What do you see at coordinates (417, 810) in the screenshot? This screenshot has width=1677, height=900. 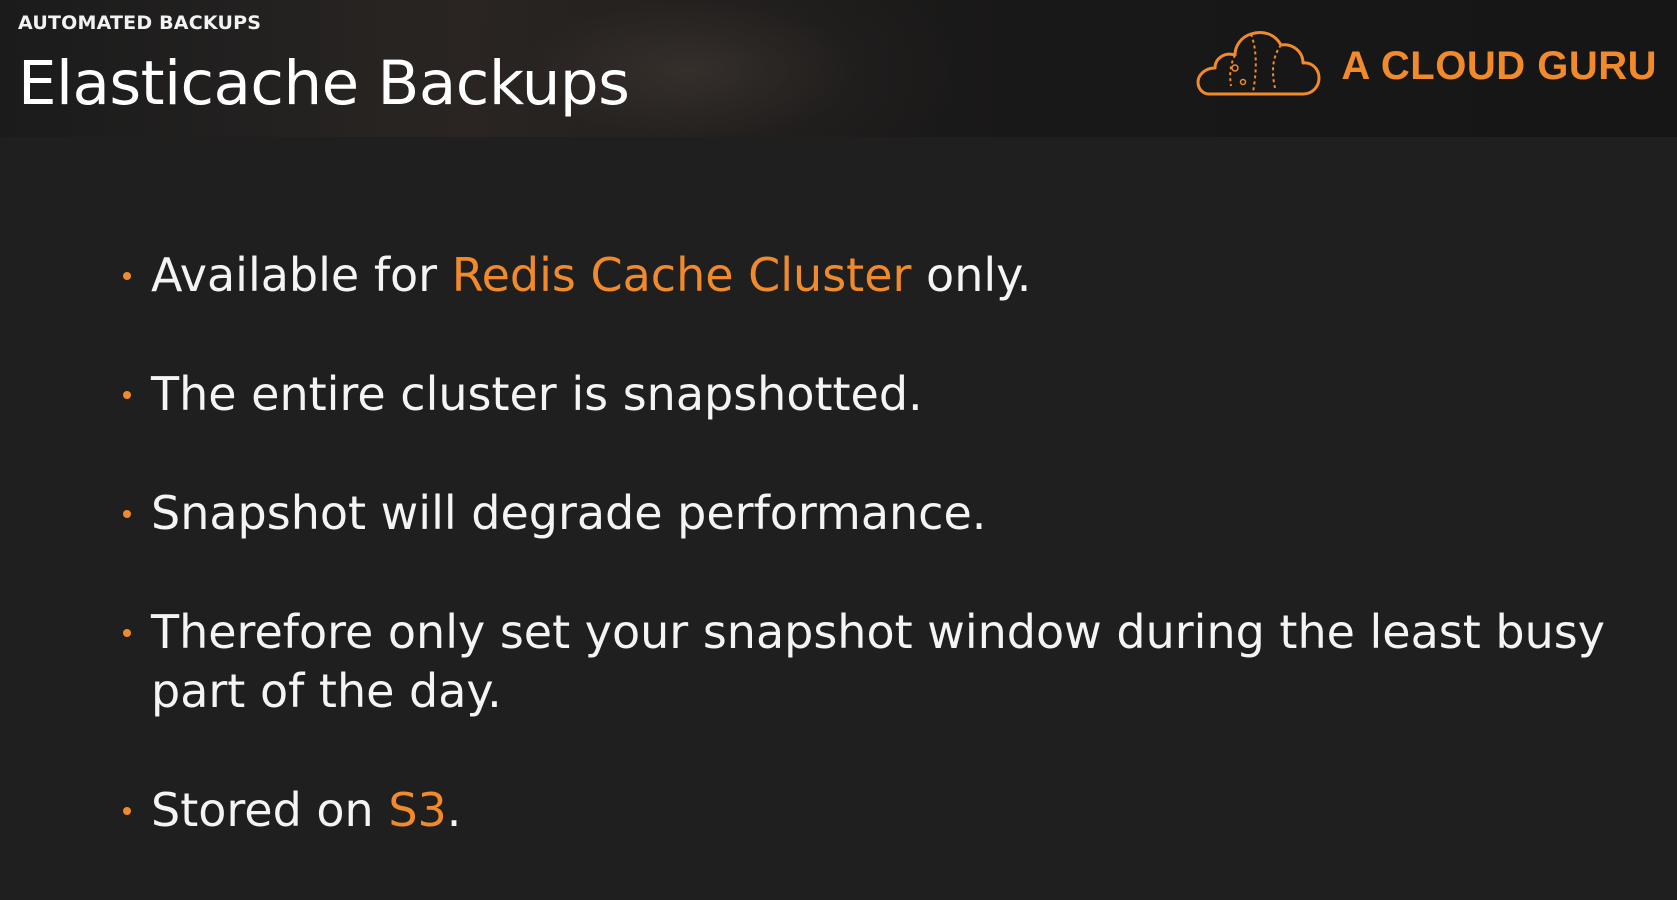 I see `bullet-highlight: S3` at bounding box center [417, 810].